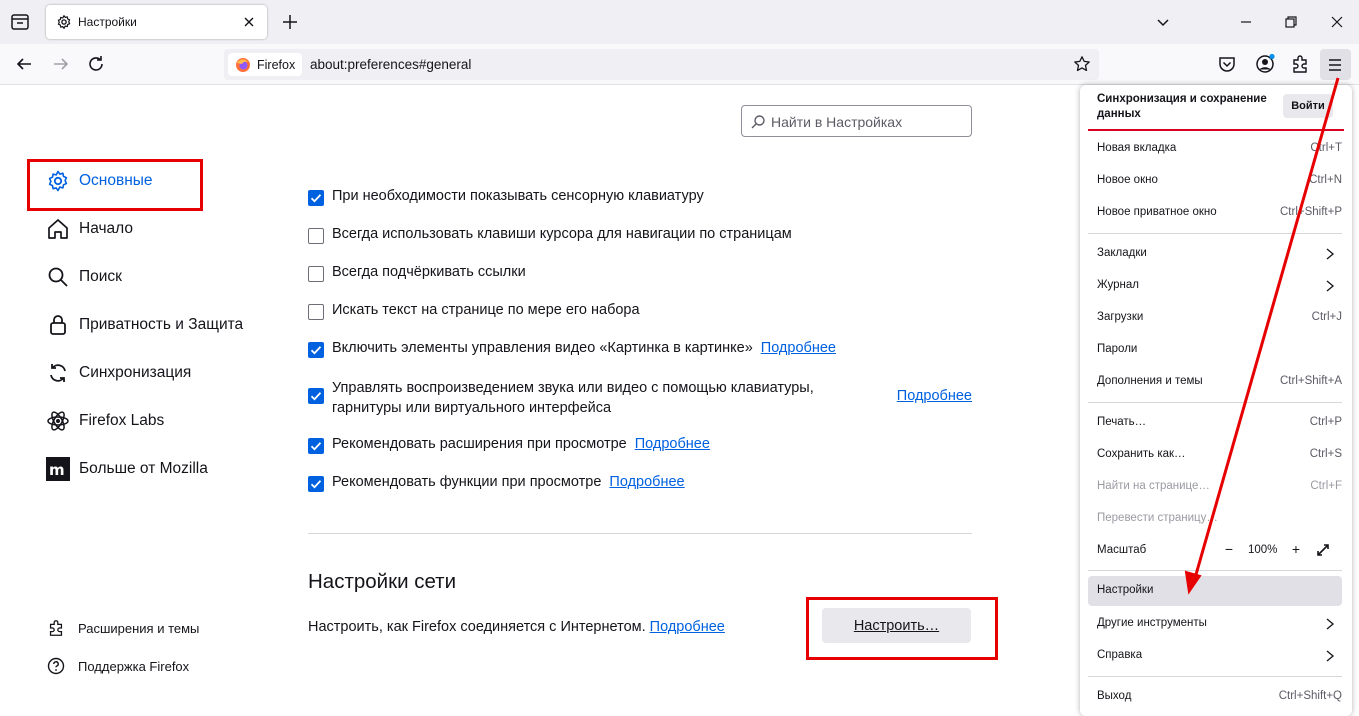 Image resolution: width=1359 pixels, height=716 pixels. Describe the element at coordinates (1215, 350) in the screenshot. I see `menu-item-passwords: Пароли` at that location.